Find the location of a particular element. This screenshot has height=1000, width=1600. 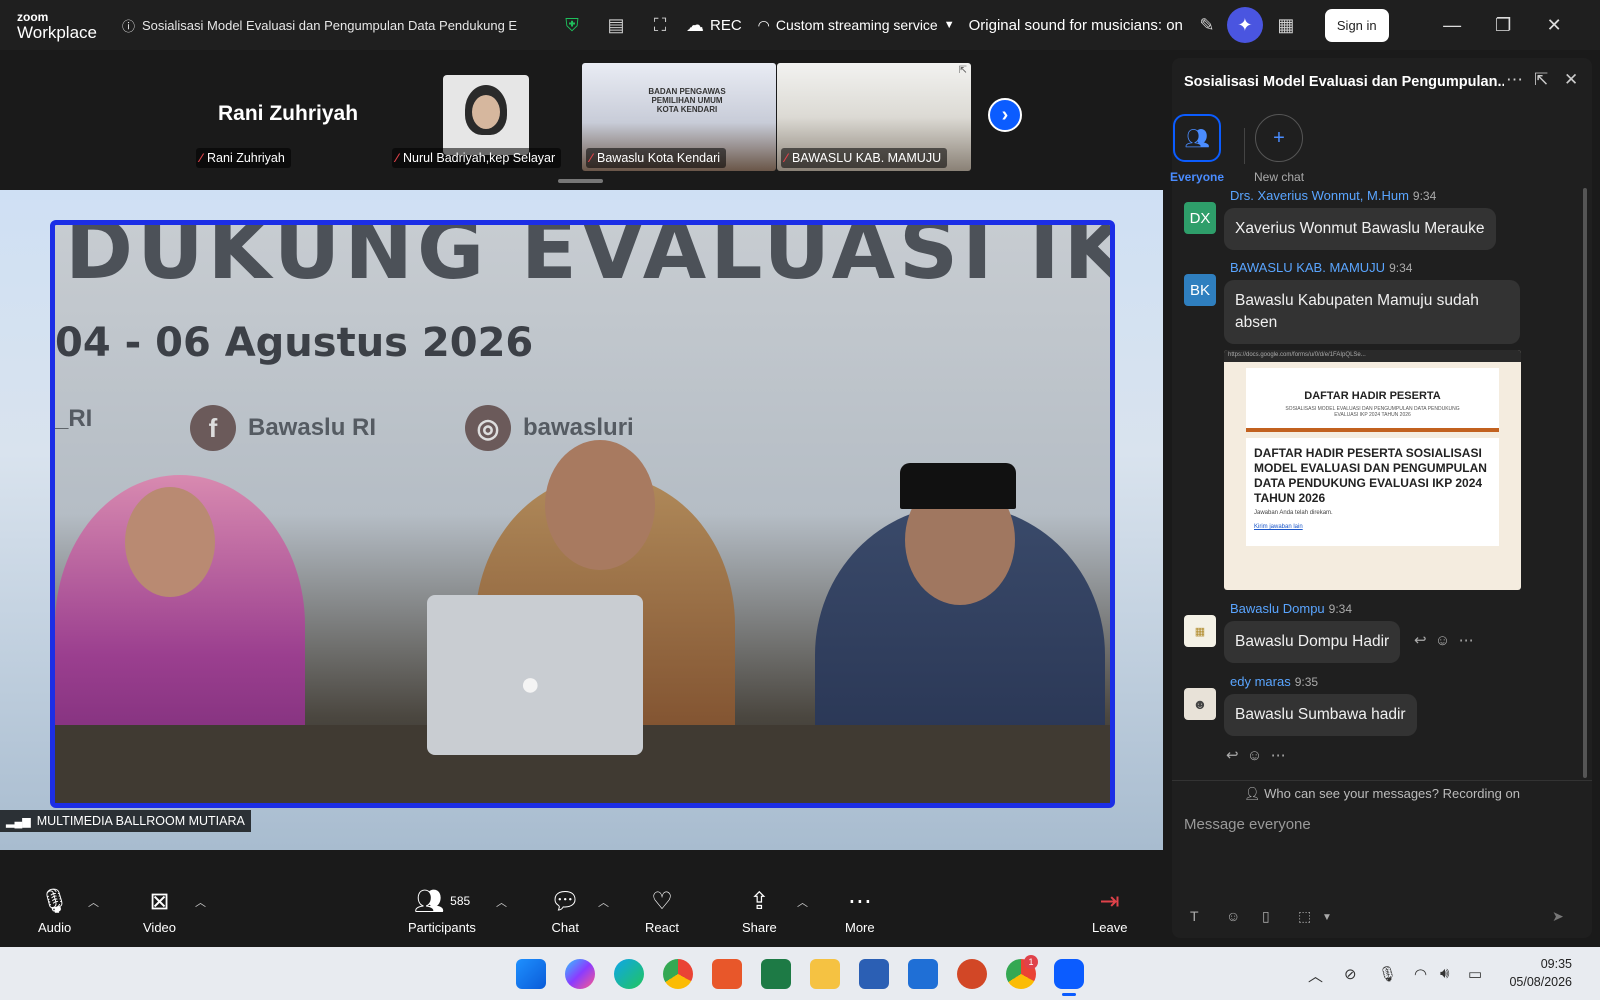

share-options-caret-icon: ︿ is located at coordinates (802, 902).